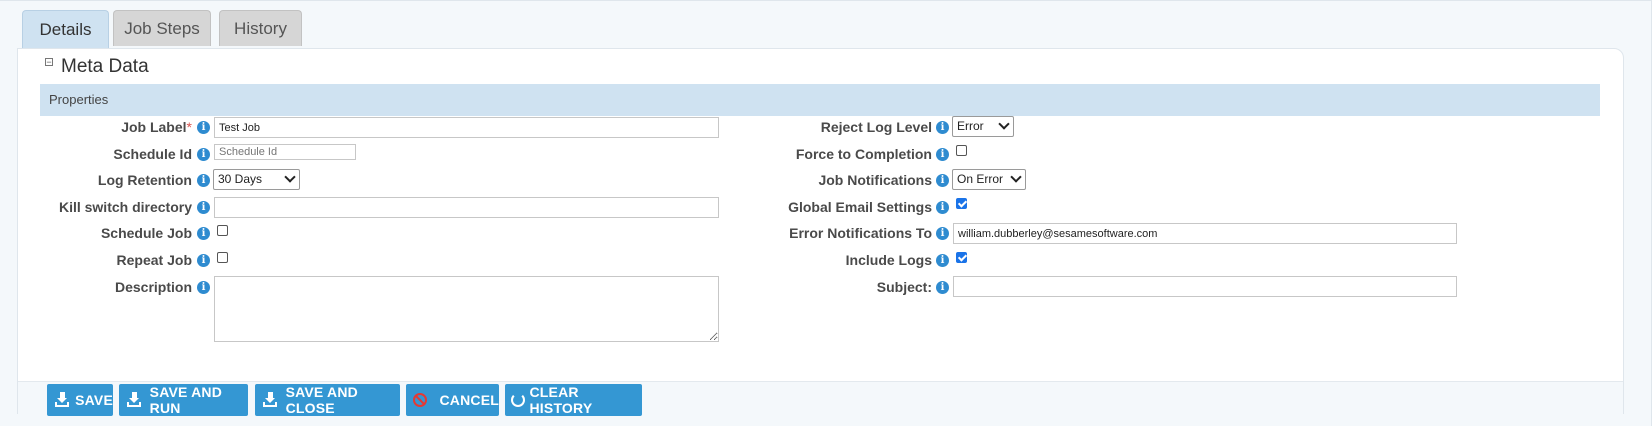  I want to click on description-label: Description, so click(153, 287).